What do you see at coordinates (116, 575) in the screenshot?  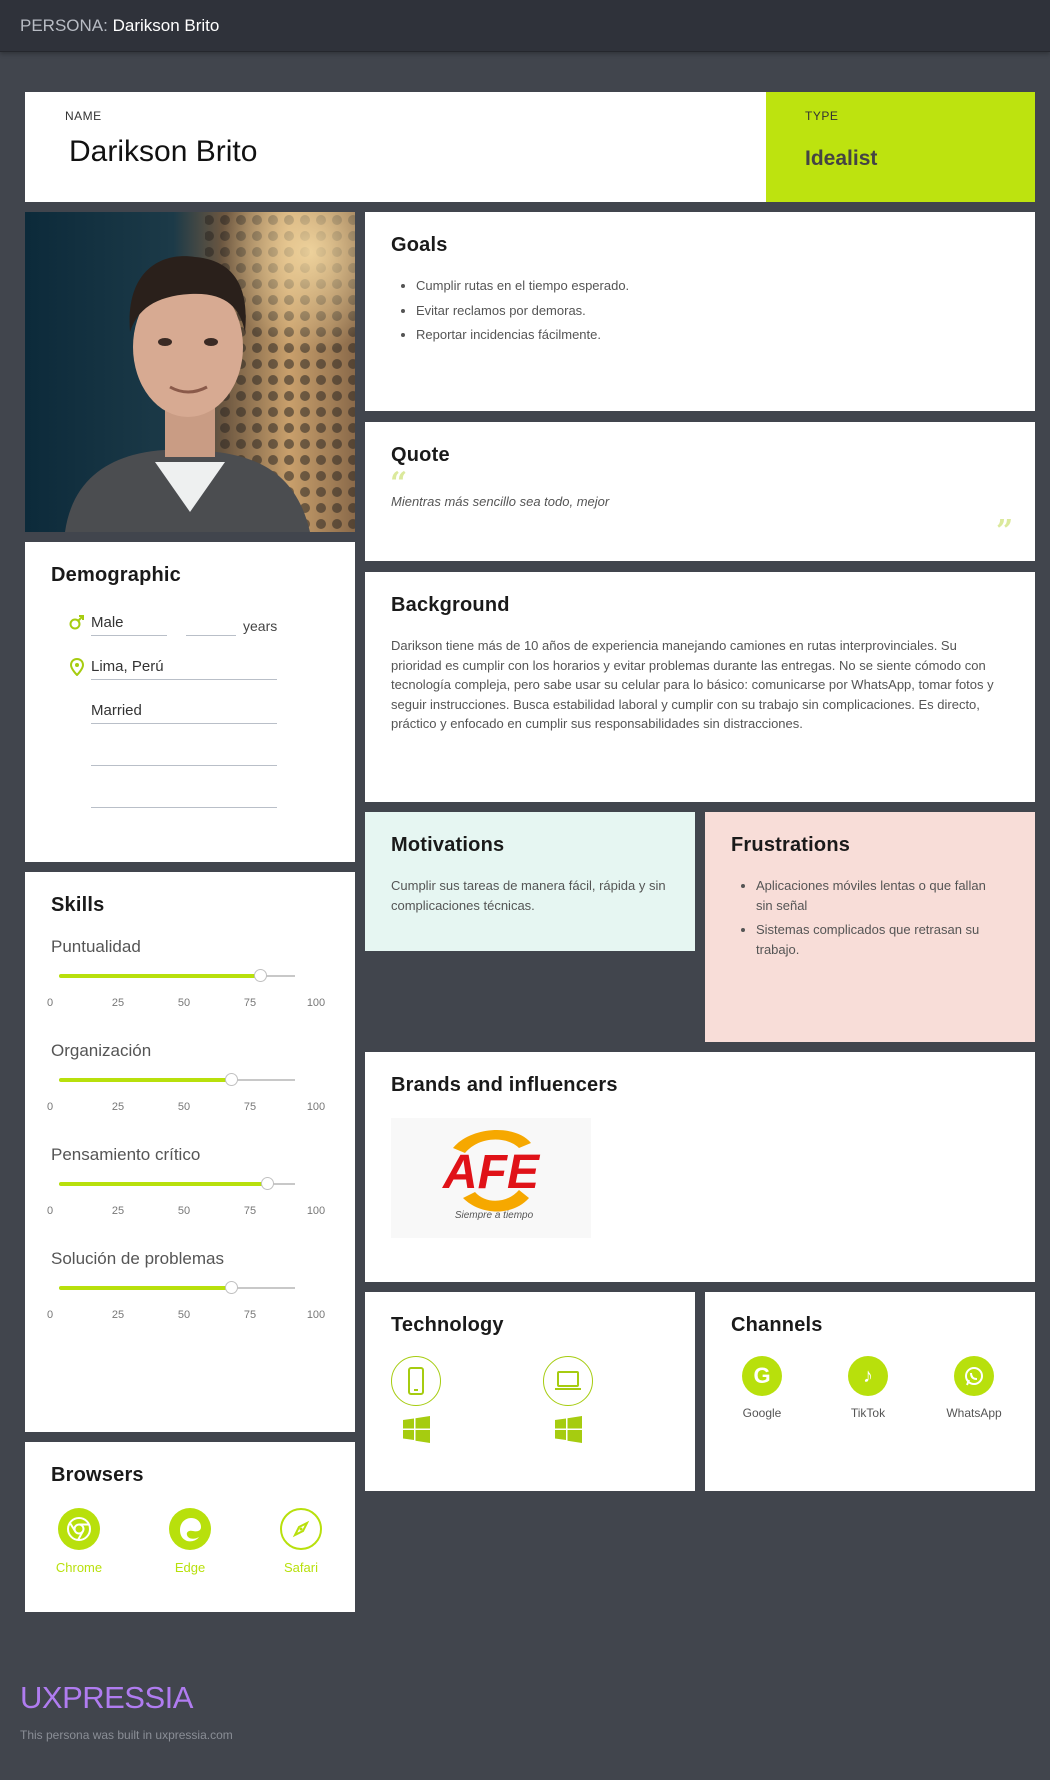 I see `demographic-title: Demographic` at bounding box center [116, 575].